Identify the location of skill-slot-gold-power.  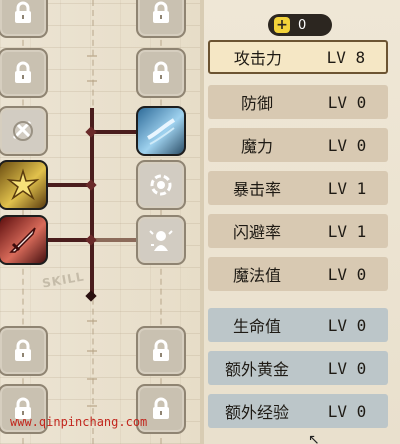
(24, 185).